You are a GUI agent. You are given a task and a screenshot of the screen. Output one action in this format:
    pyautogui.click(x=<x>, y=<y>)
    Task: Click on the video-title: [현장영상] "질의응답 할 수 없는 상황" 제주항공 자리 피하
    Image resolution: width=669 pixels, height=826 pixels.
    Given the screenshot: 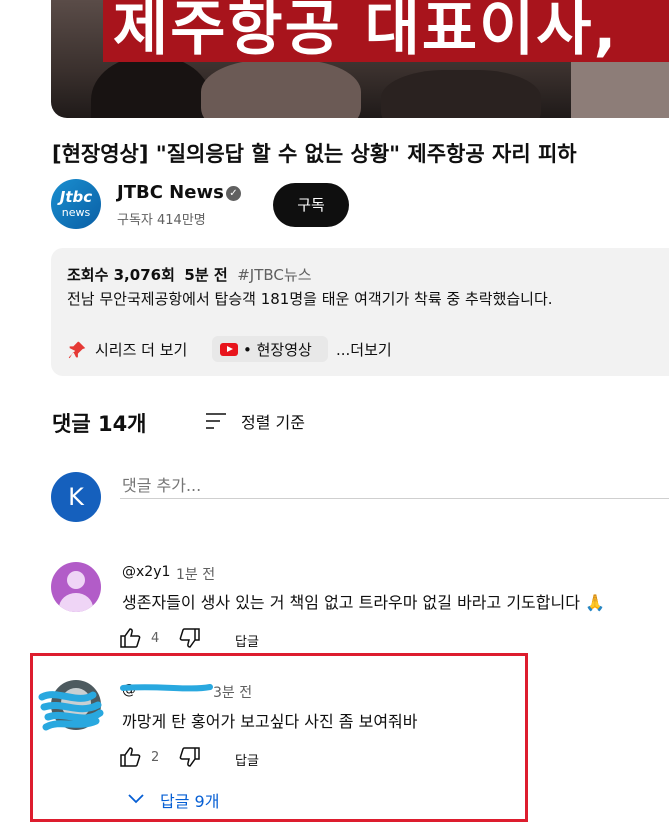 What is the action you would take?
    pyautogui.click(x=314, y=154)
    